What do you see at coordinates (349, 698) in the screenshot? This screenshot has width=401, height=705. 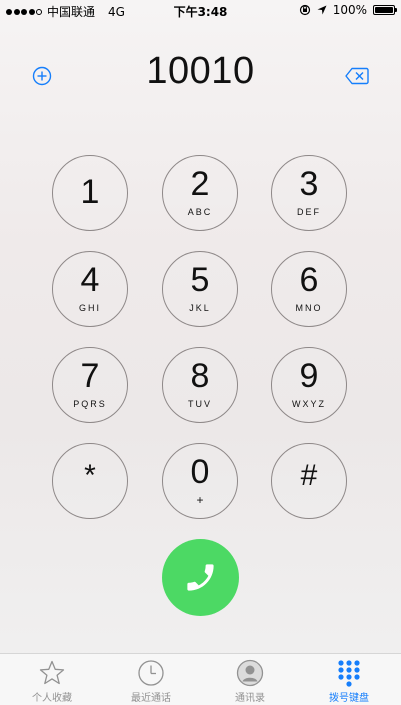 I see `tab-label: 拨号键盘` at bounding box center [349, 698].